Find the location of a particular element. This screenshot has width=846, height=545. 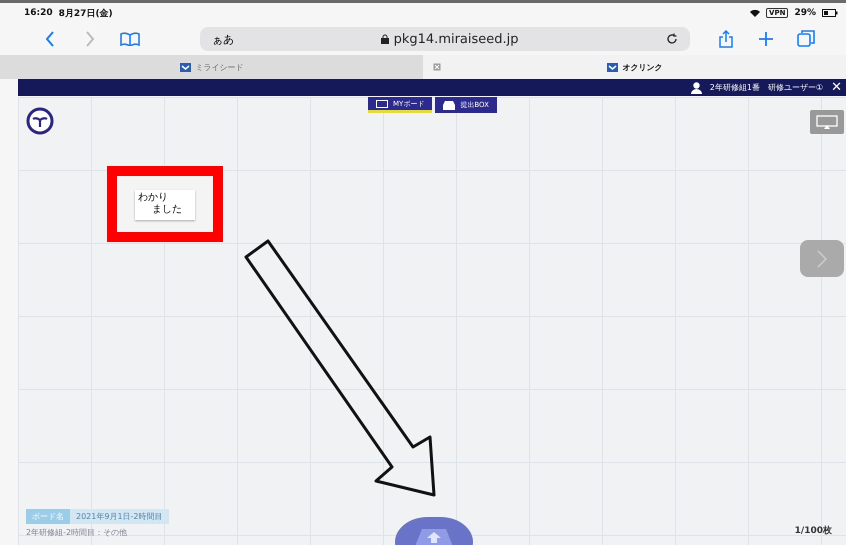

battery-icon is located at coordinates (830, 13).